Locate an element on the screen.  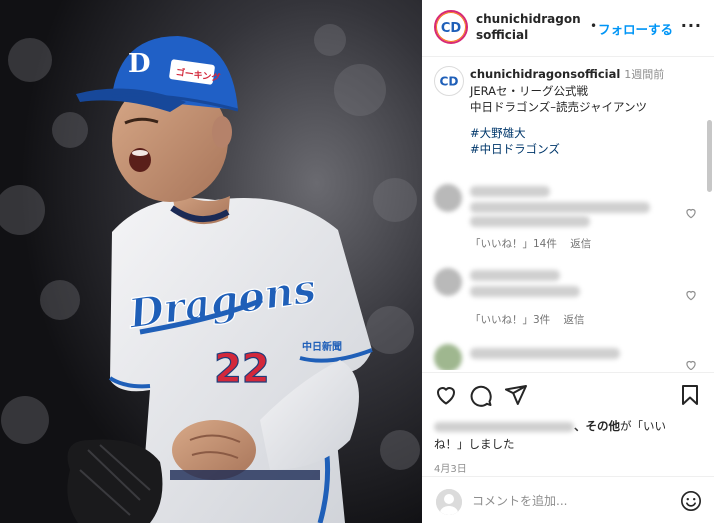
jersey-number: 22 is located at coordinates (242, 369).